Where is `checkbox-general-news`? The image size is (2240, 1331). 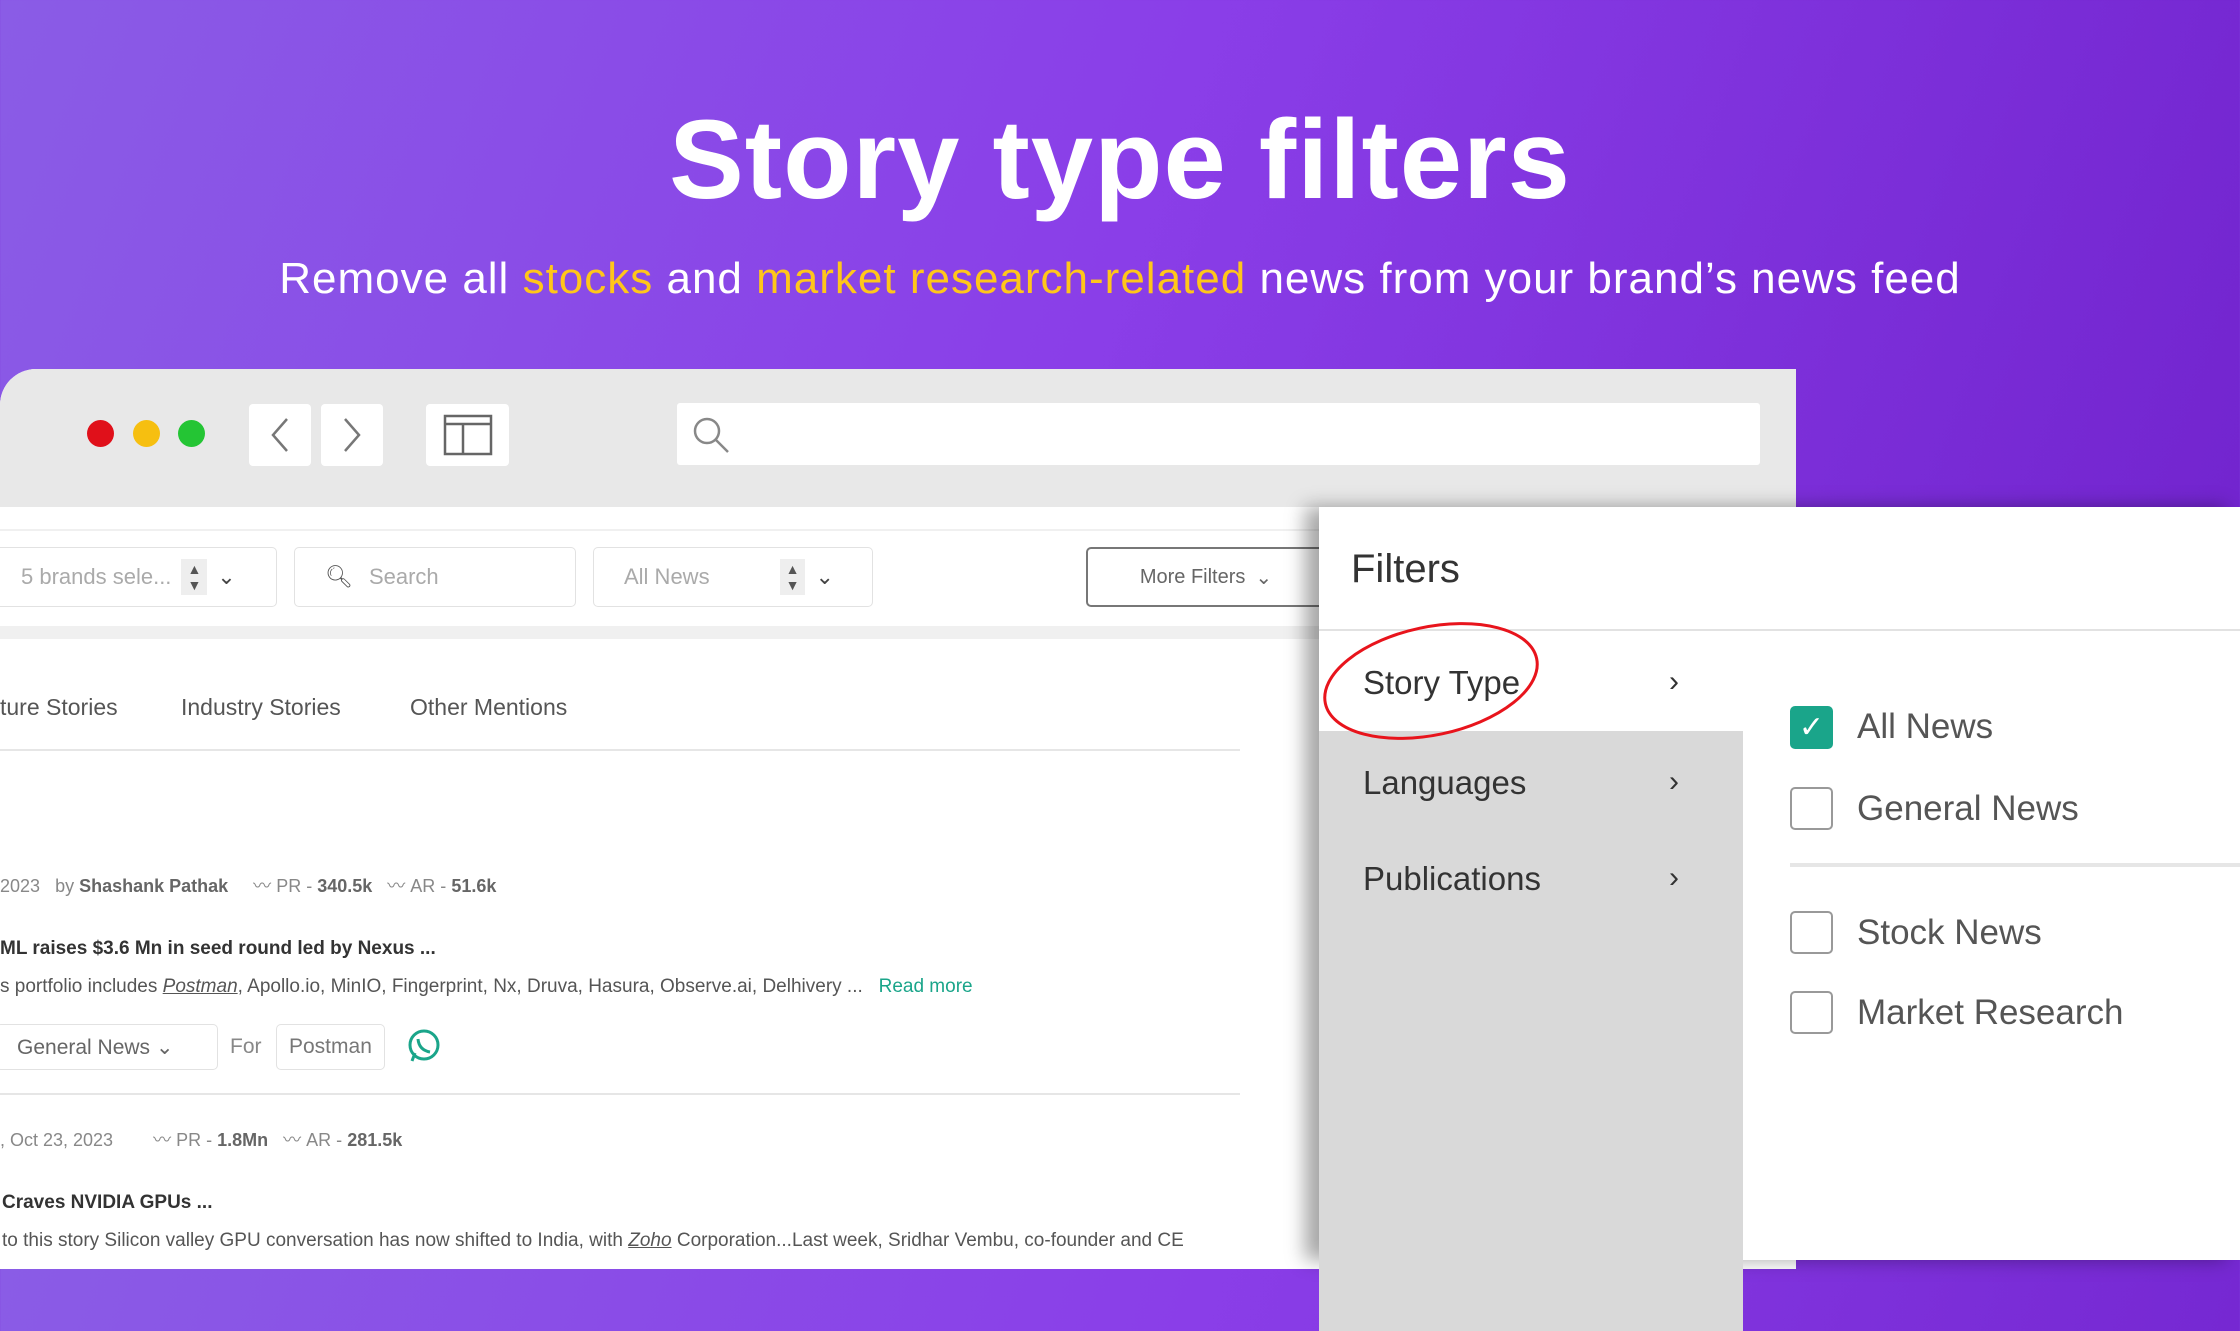 checkbox-general-news is located at coordinates (1811, 808).